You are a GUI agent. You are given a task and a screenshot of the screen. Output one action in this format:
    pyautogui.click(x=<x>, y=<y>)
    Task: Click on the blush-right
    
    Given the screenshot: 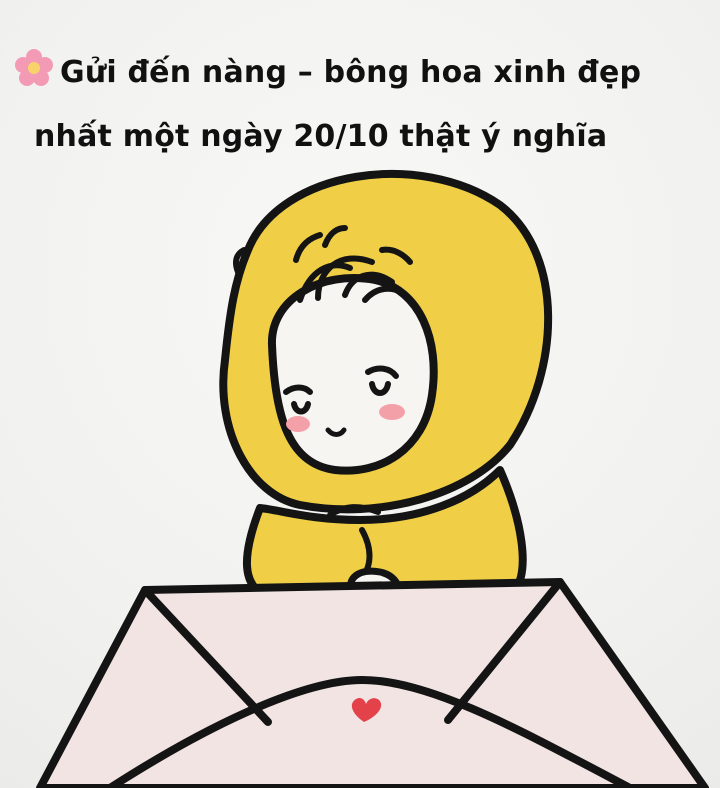 What is the action you would take?
    pyautogui.click(x=392, y=412)
    